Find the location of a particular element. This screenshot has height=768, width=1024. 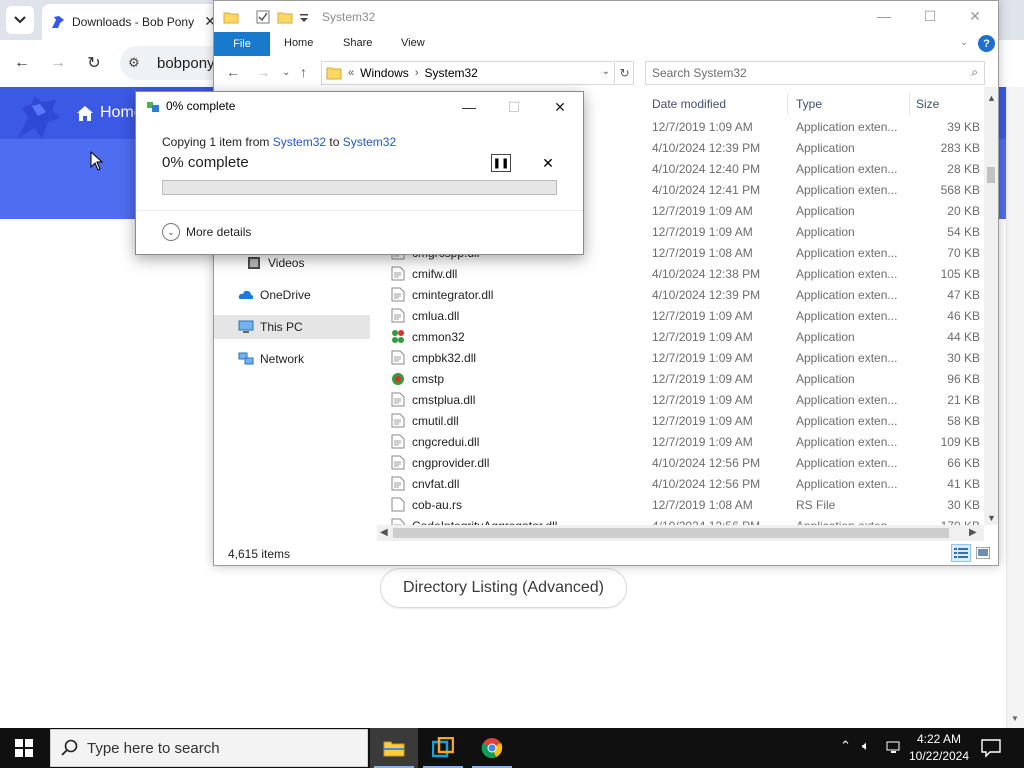

file-row: cmstp 12/7/2019 1:09 AM Application 96 KB is located at coordinates (680, 378).